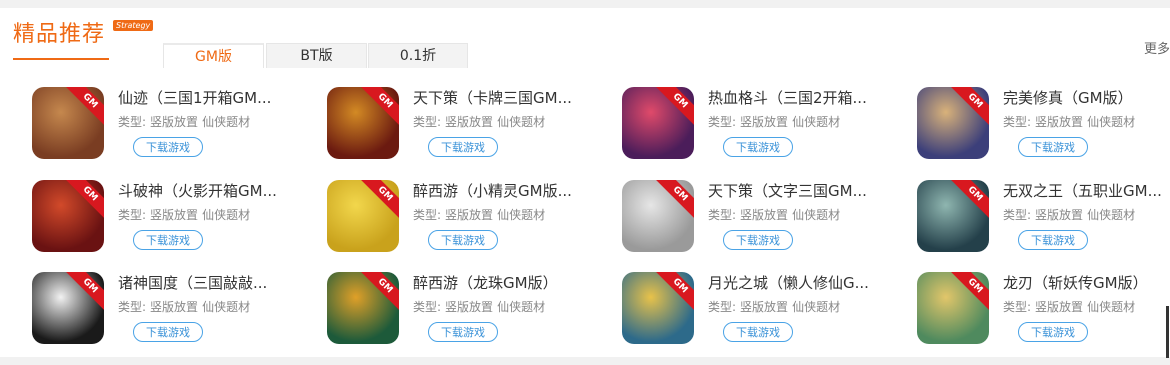  I want to click on game-card: GM 醉西游（龙珠GM版） 类型: 竖版放置 仙侠题材 下载游戏, so click(472, 316).